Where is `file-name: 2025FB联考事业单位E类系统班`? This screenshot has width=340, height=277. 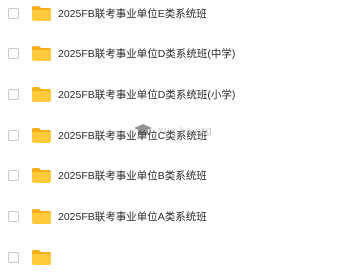 file-name: 2025FB联考事业单位E类系统班 is located at coordinates (132, 13).